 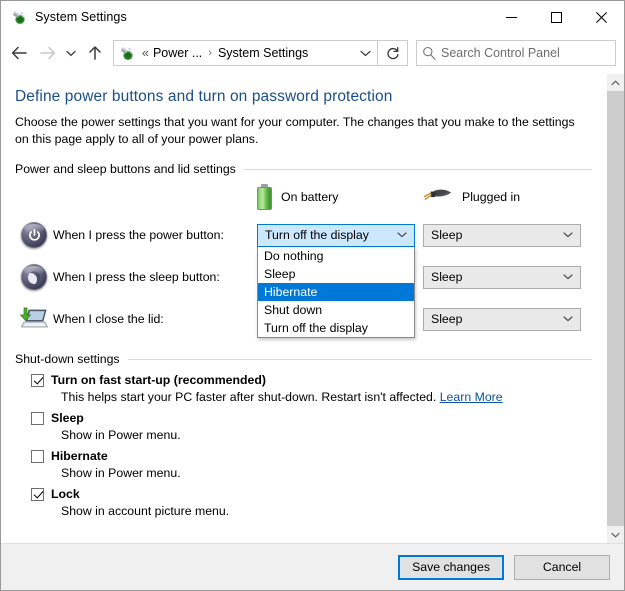 I want to click on checkbox-lock-label: Lock, so click(x=65, y=494).